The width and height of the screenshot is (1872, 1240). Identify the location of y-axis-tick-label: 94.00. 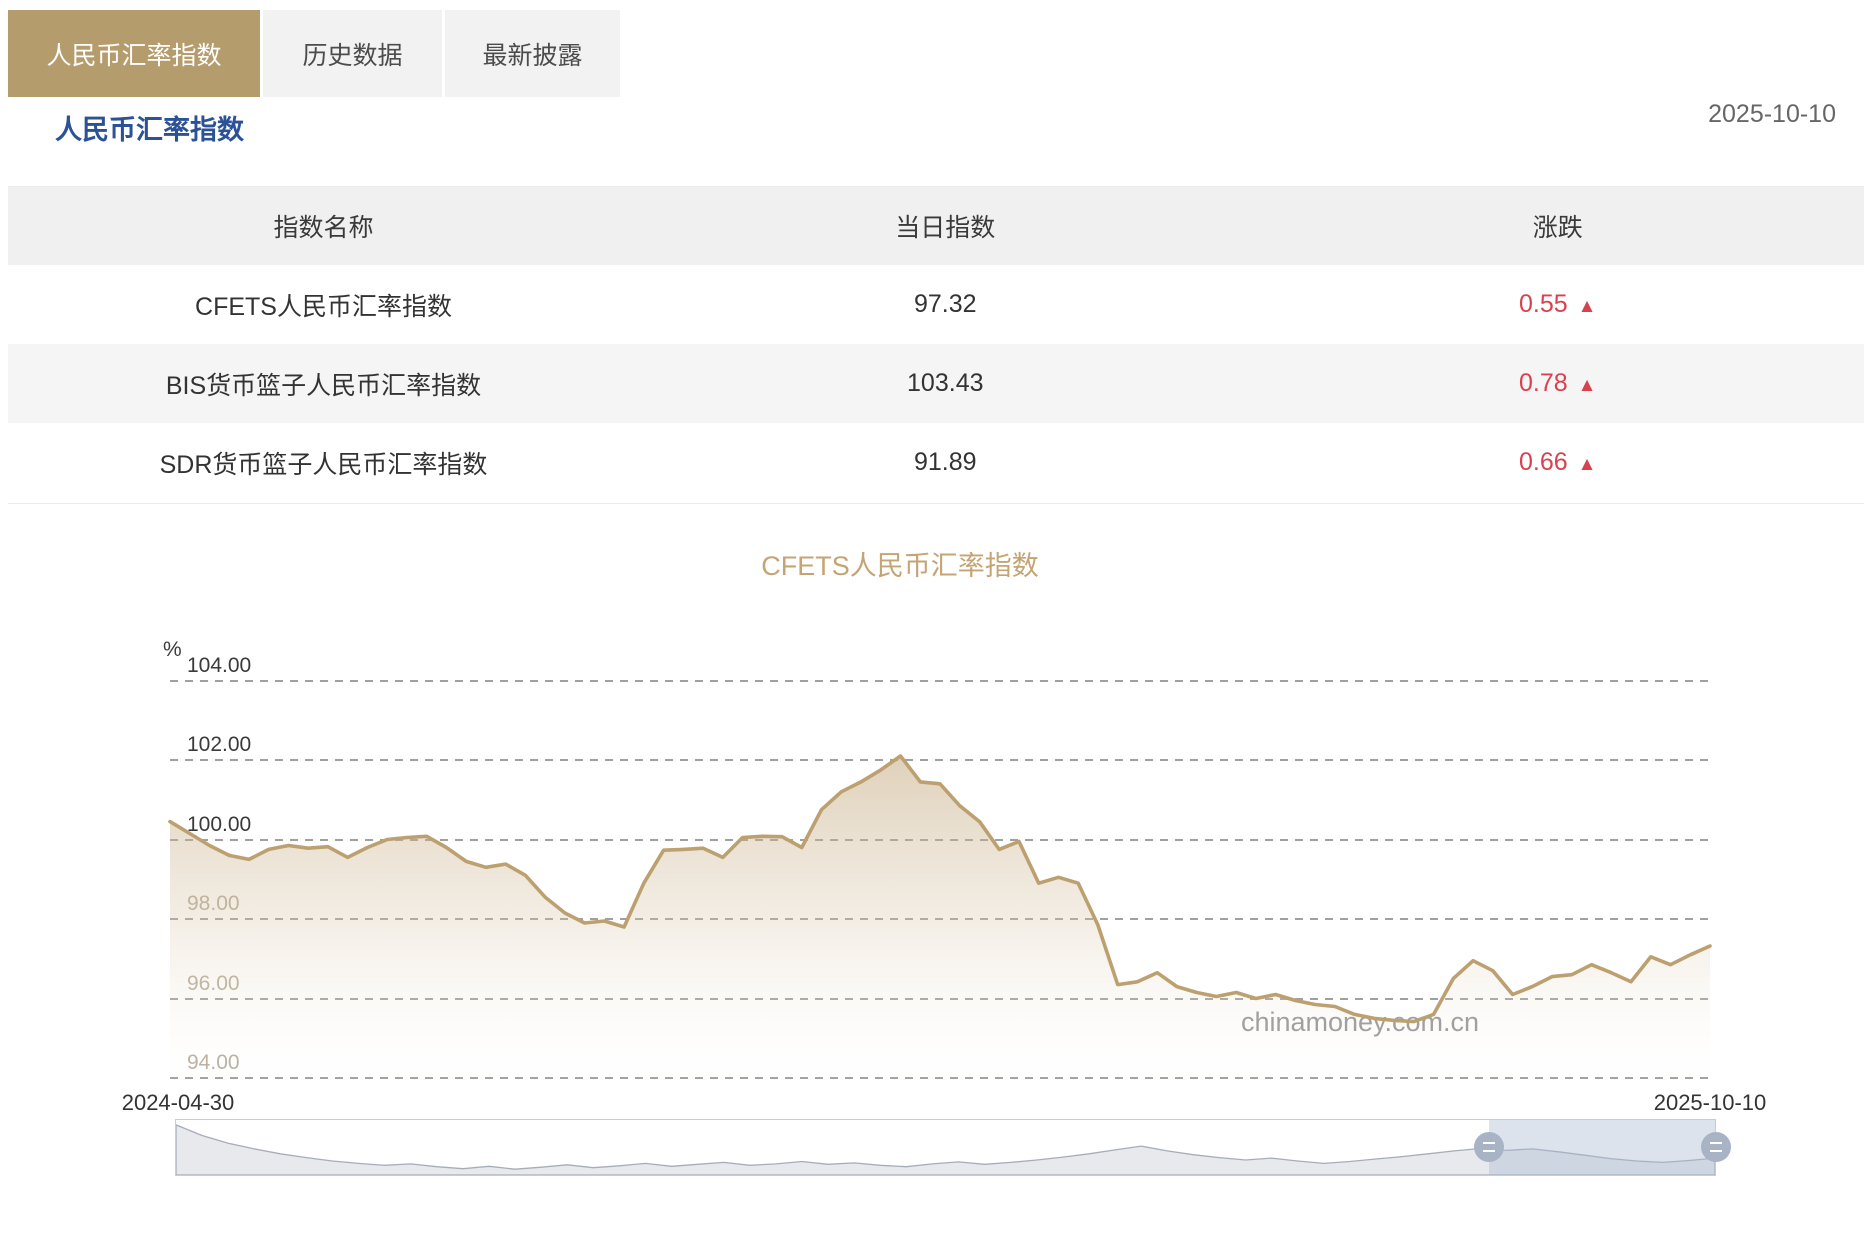
(213, 1062).